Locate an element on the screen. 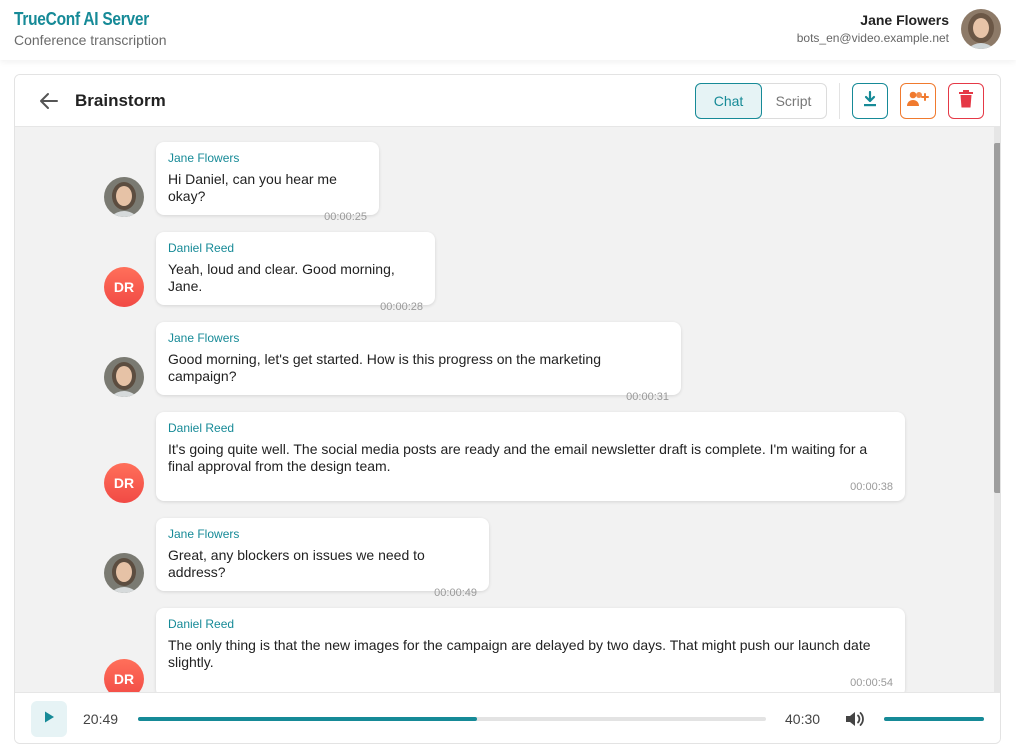 The image size is (1016, 750). volume-fill is located at coordinates (934, 719).